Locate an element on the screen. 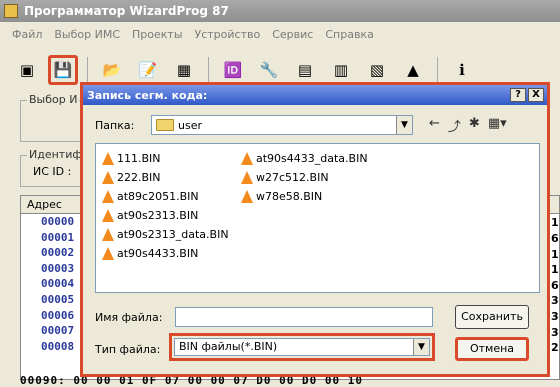 This screenshot has height=387, width=560. list-item: w27c512.BIN is located at coordinates (285, 177).